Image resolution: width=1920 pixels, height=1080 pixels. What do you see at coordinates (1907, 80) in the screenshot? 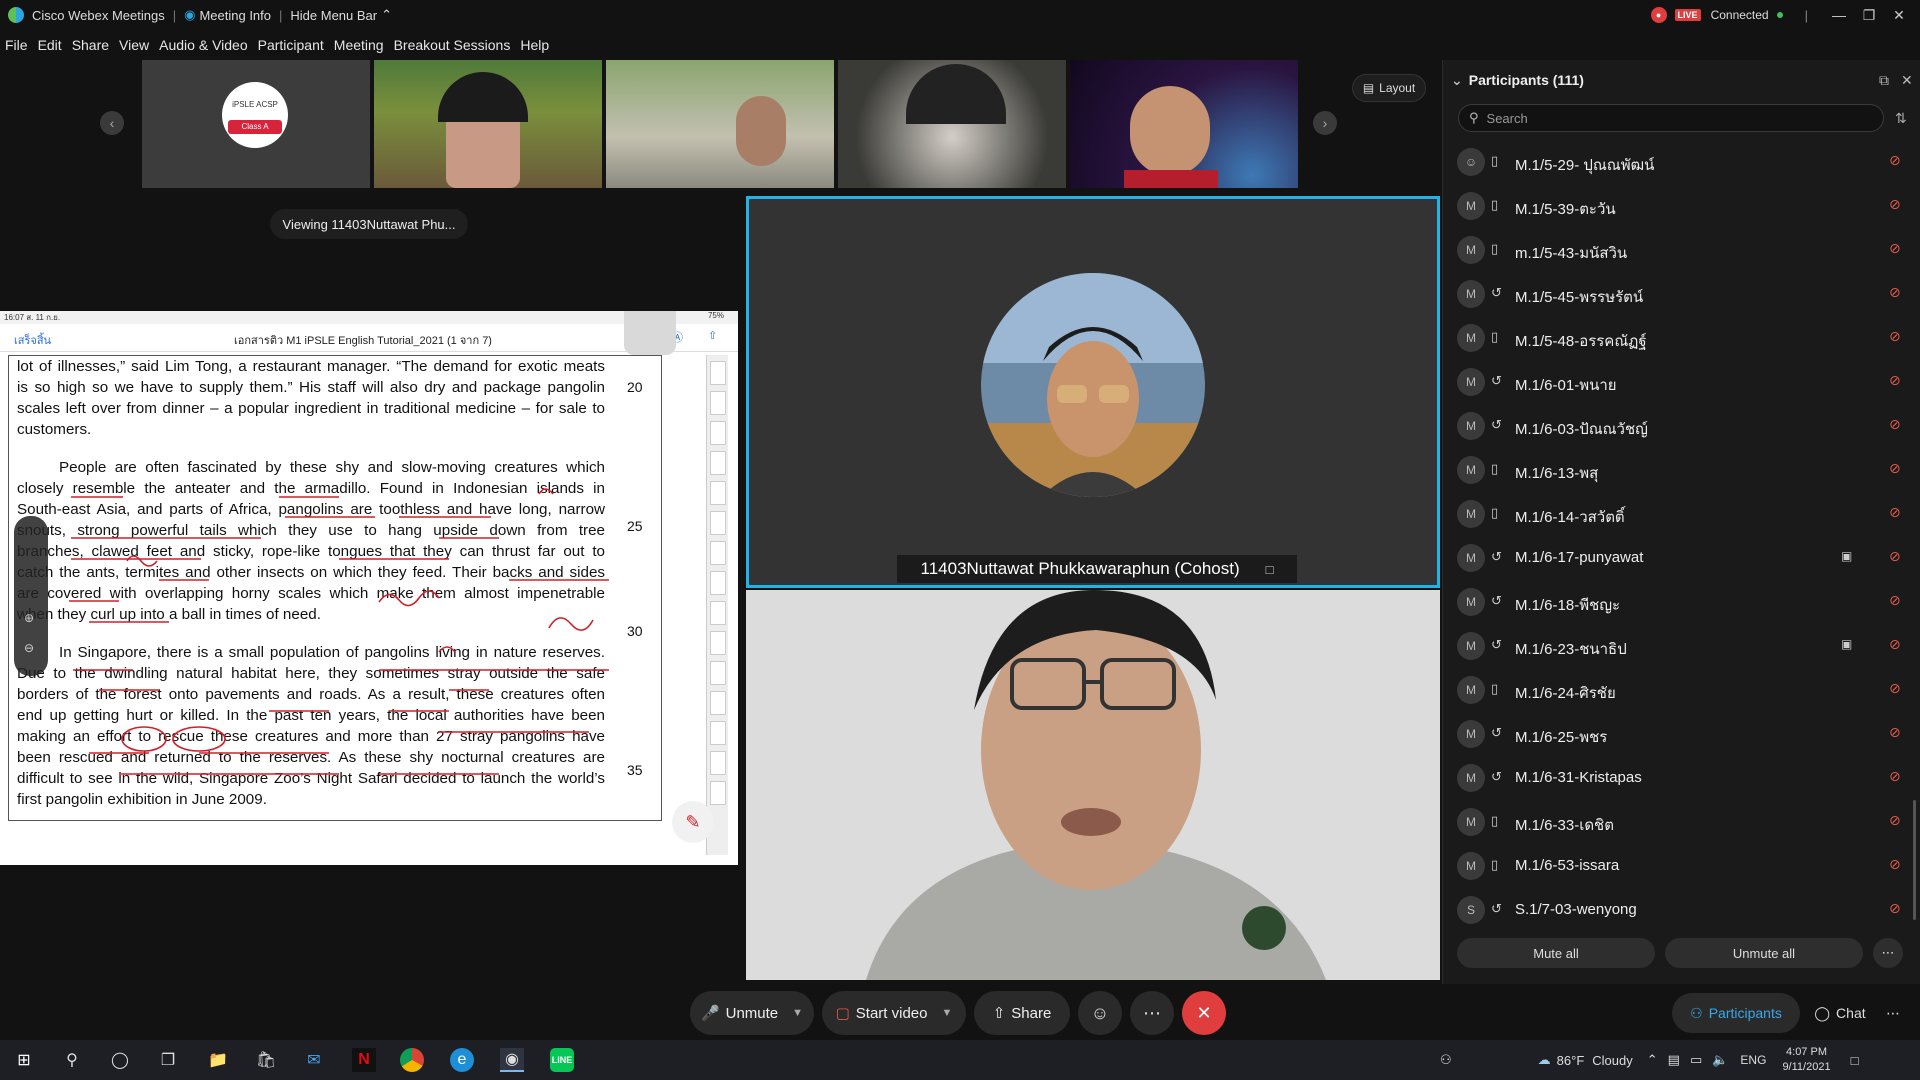
I see `close-panel-icon: ✕` at bounding box center [1907, 80].